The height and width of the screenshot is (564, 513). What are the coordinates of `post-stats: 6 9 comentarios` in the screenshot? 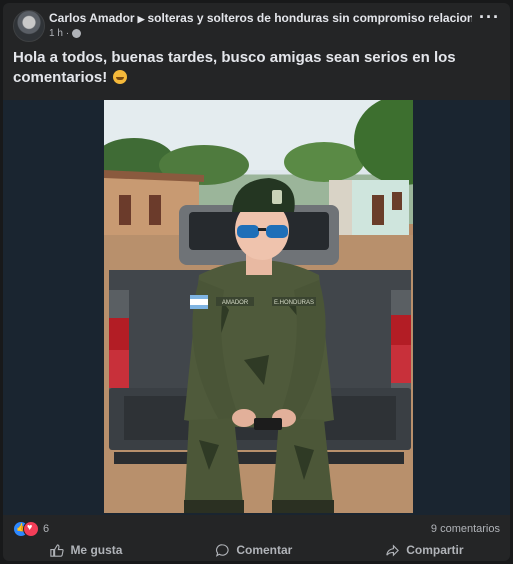 It's located at (256, 529).